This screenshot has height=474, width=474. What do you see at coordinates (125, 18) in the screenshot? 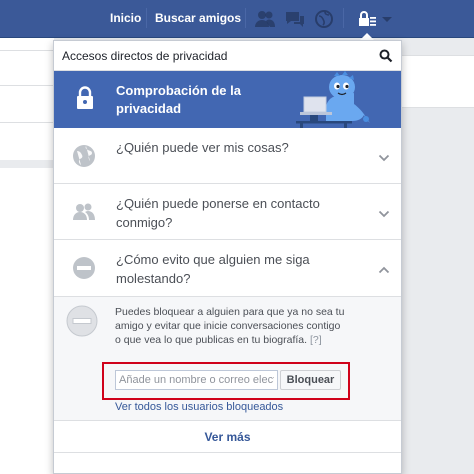
I see `home-link: Inicio` at bounding box center [125, 18].